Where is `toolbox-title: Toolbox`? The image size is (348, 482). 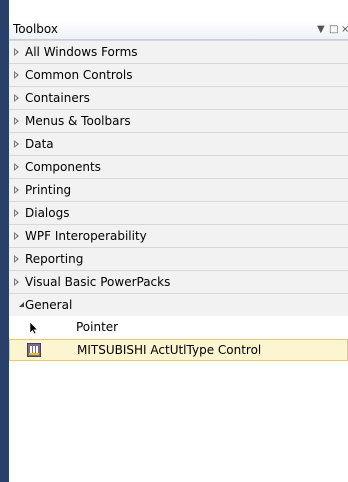 toolbox-title: Toolbox is located at coordinates (35, 29).